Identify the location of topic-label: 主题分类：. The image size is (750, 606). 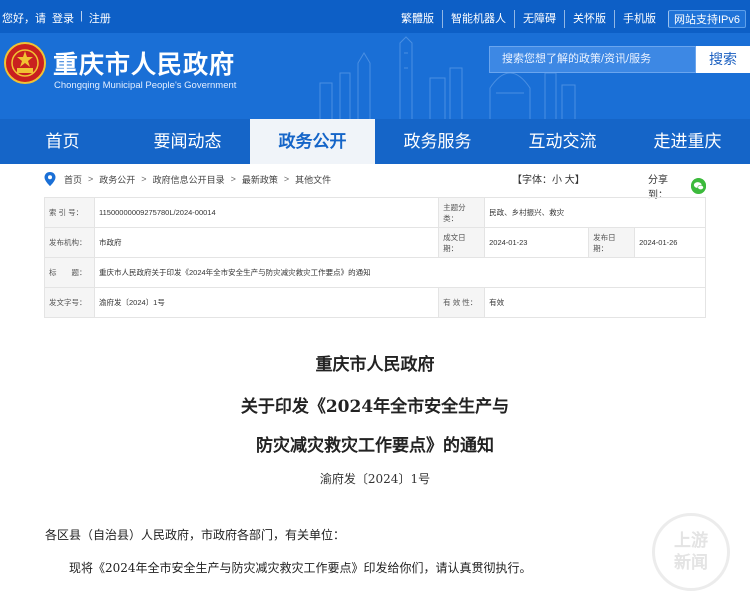
(462, 212).